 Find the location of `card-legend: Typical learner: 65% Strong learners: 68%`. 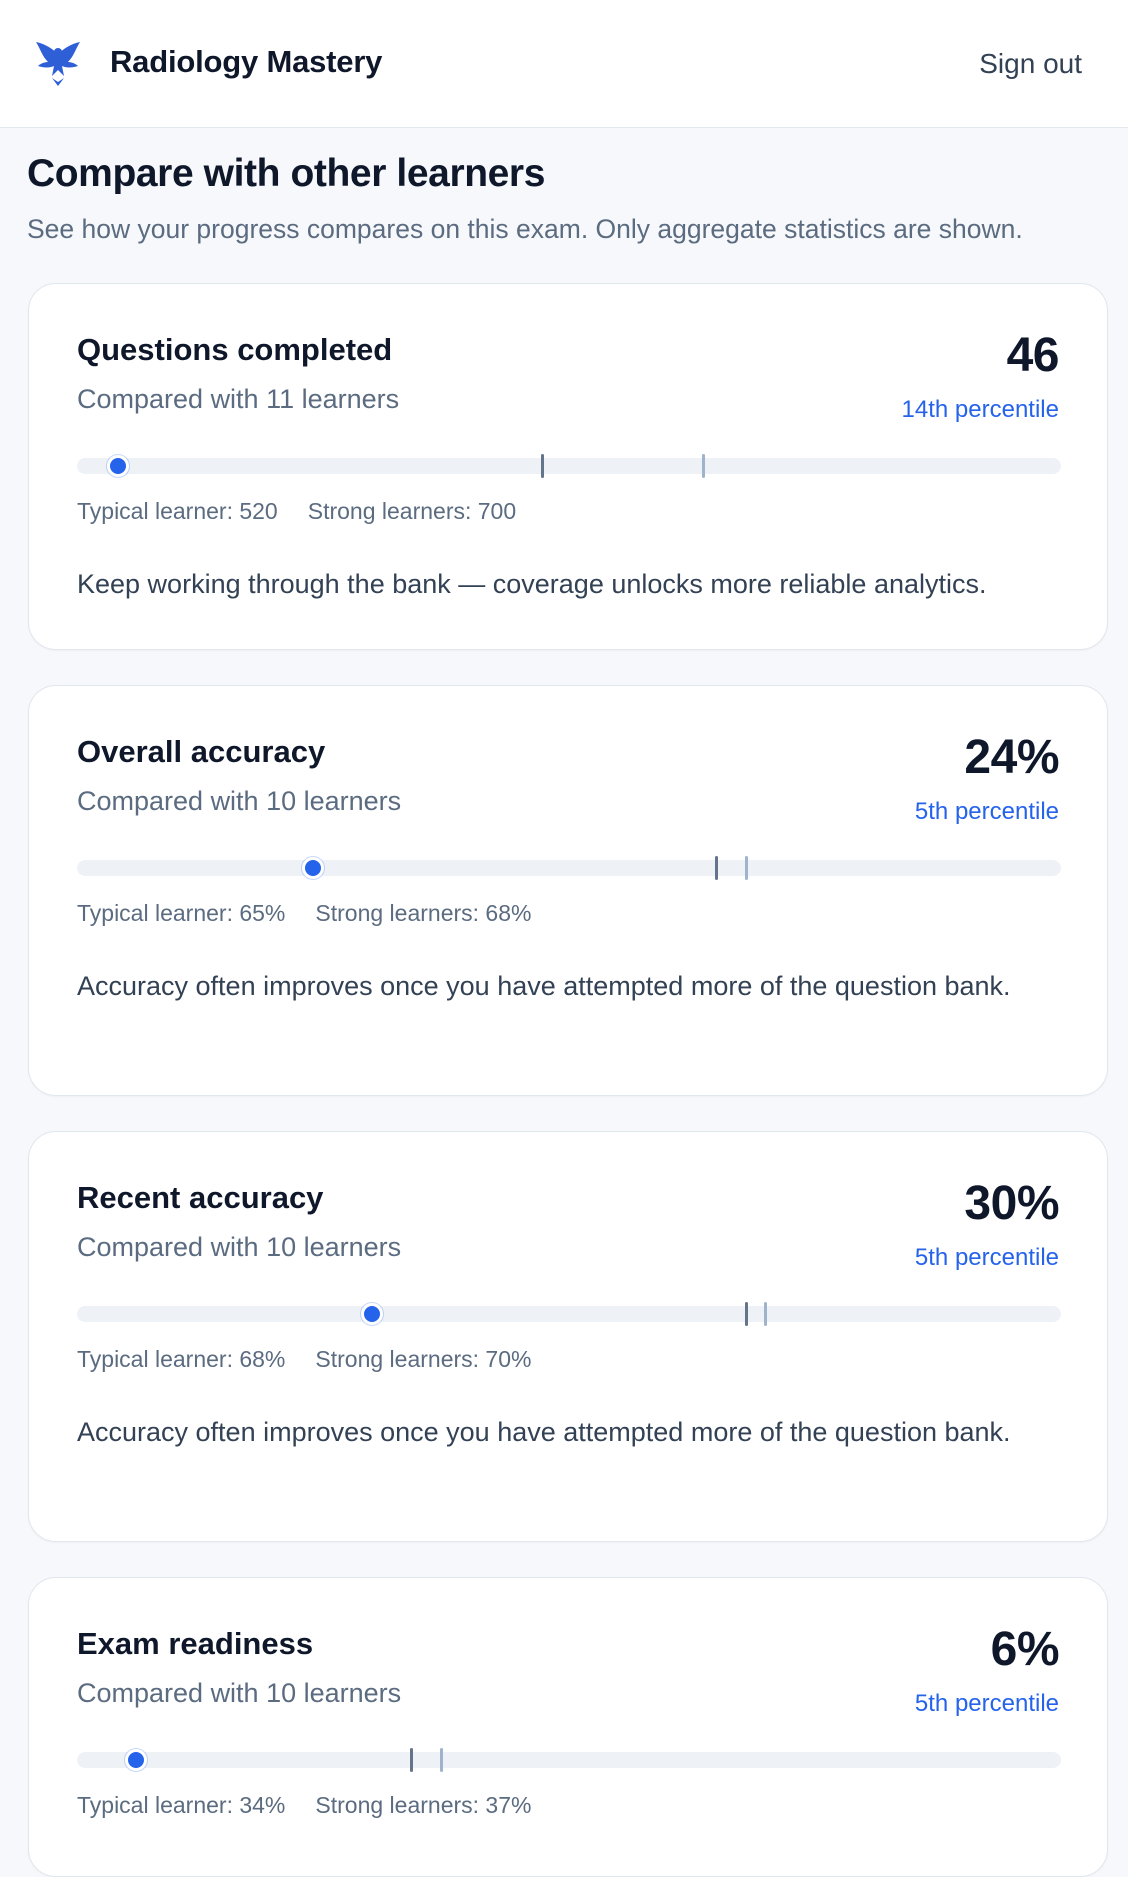

card-legend: Typical learner: 65% Strong learners: 68% is located at coordinates (304, 913).